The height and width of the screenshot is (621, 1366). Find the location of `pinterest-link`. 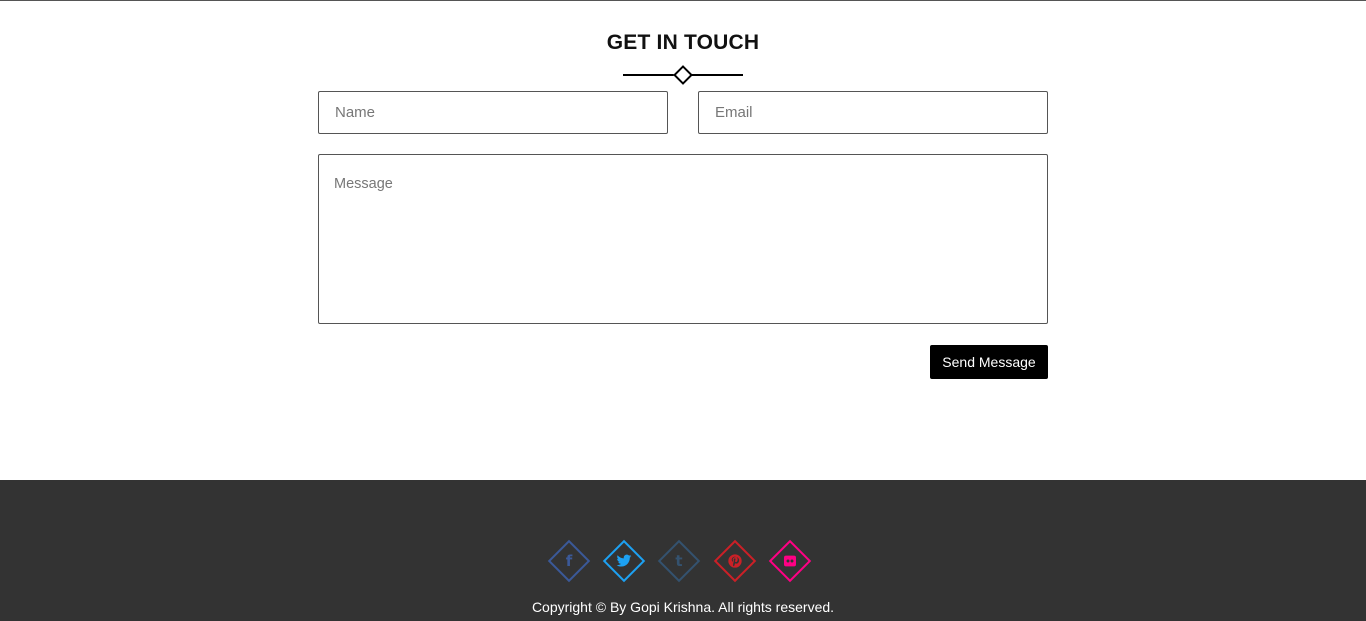

pinterest-link is located at coordinates (735, 561).